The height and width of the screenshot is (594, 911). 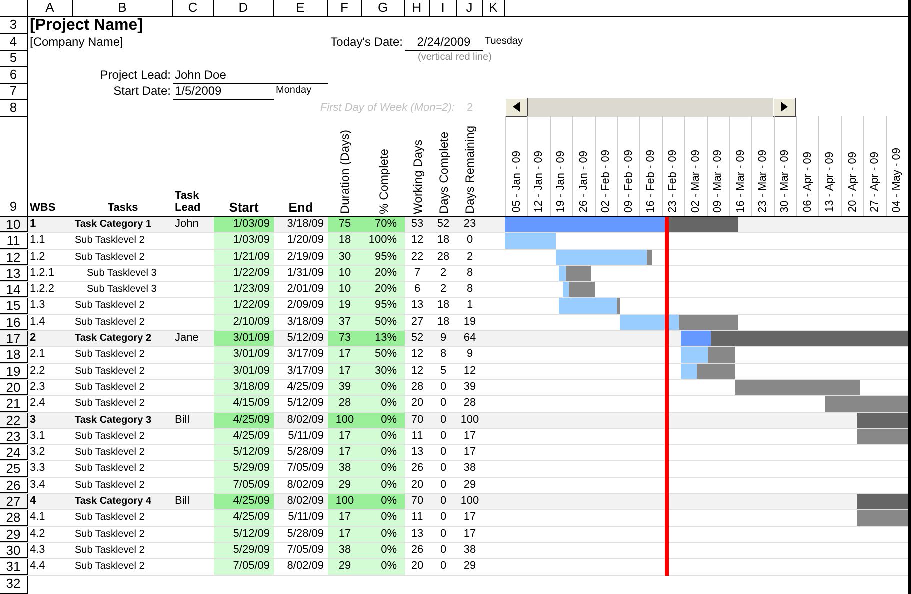 I want to click on working-days-cell-text: 22, so click(x=417, y=257).